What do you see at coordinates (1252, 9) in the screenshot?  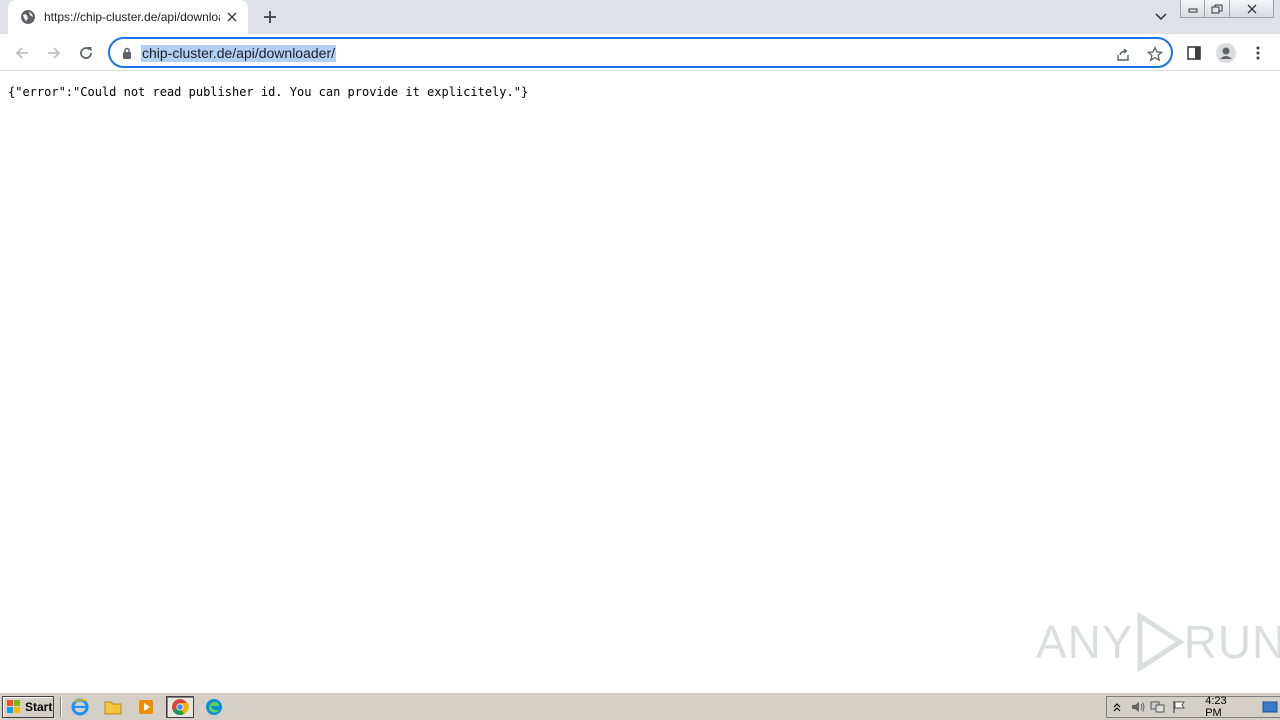 I see `close-window-button` at bounding box center [1252, 9].